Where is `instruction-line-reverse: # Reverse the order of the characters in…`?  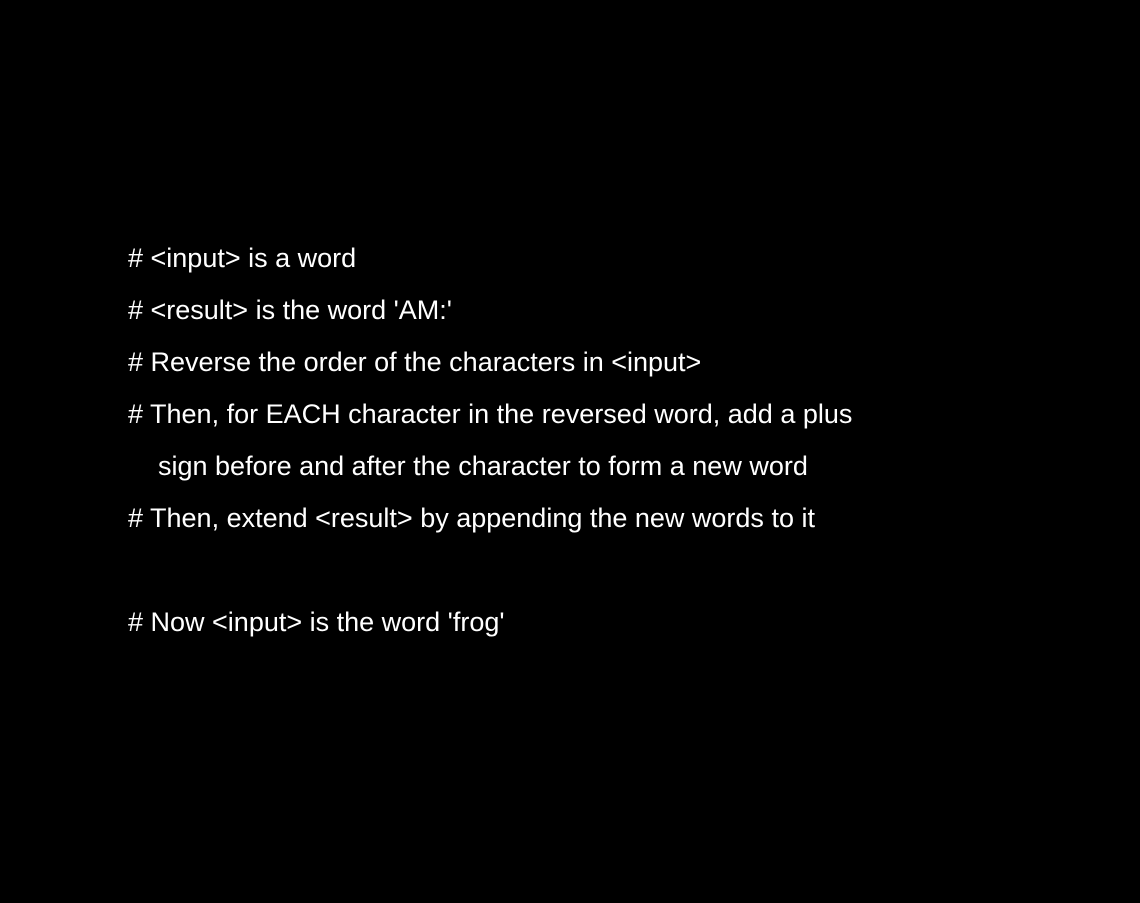
instruction-line-reverse: # Reverse the order of the characters in… is located at coordinates (415, 362).